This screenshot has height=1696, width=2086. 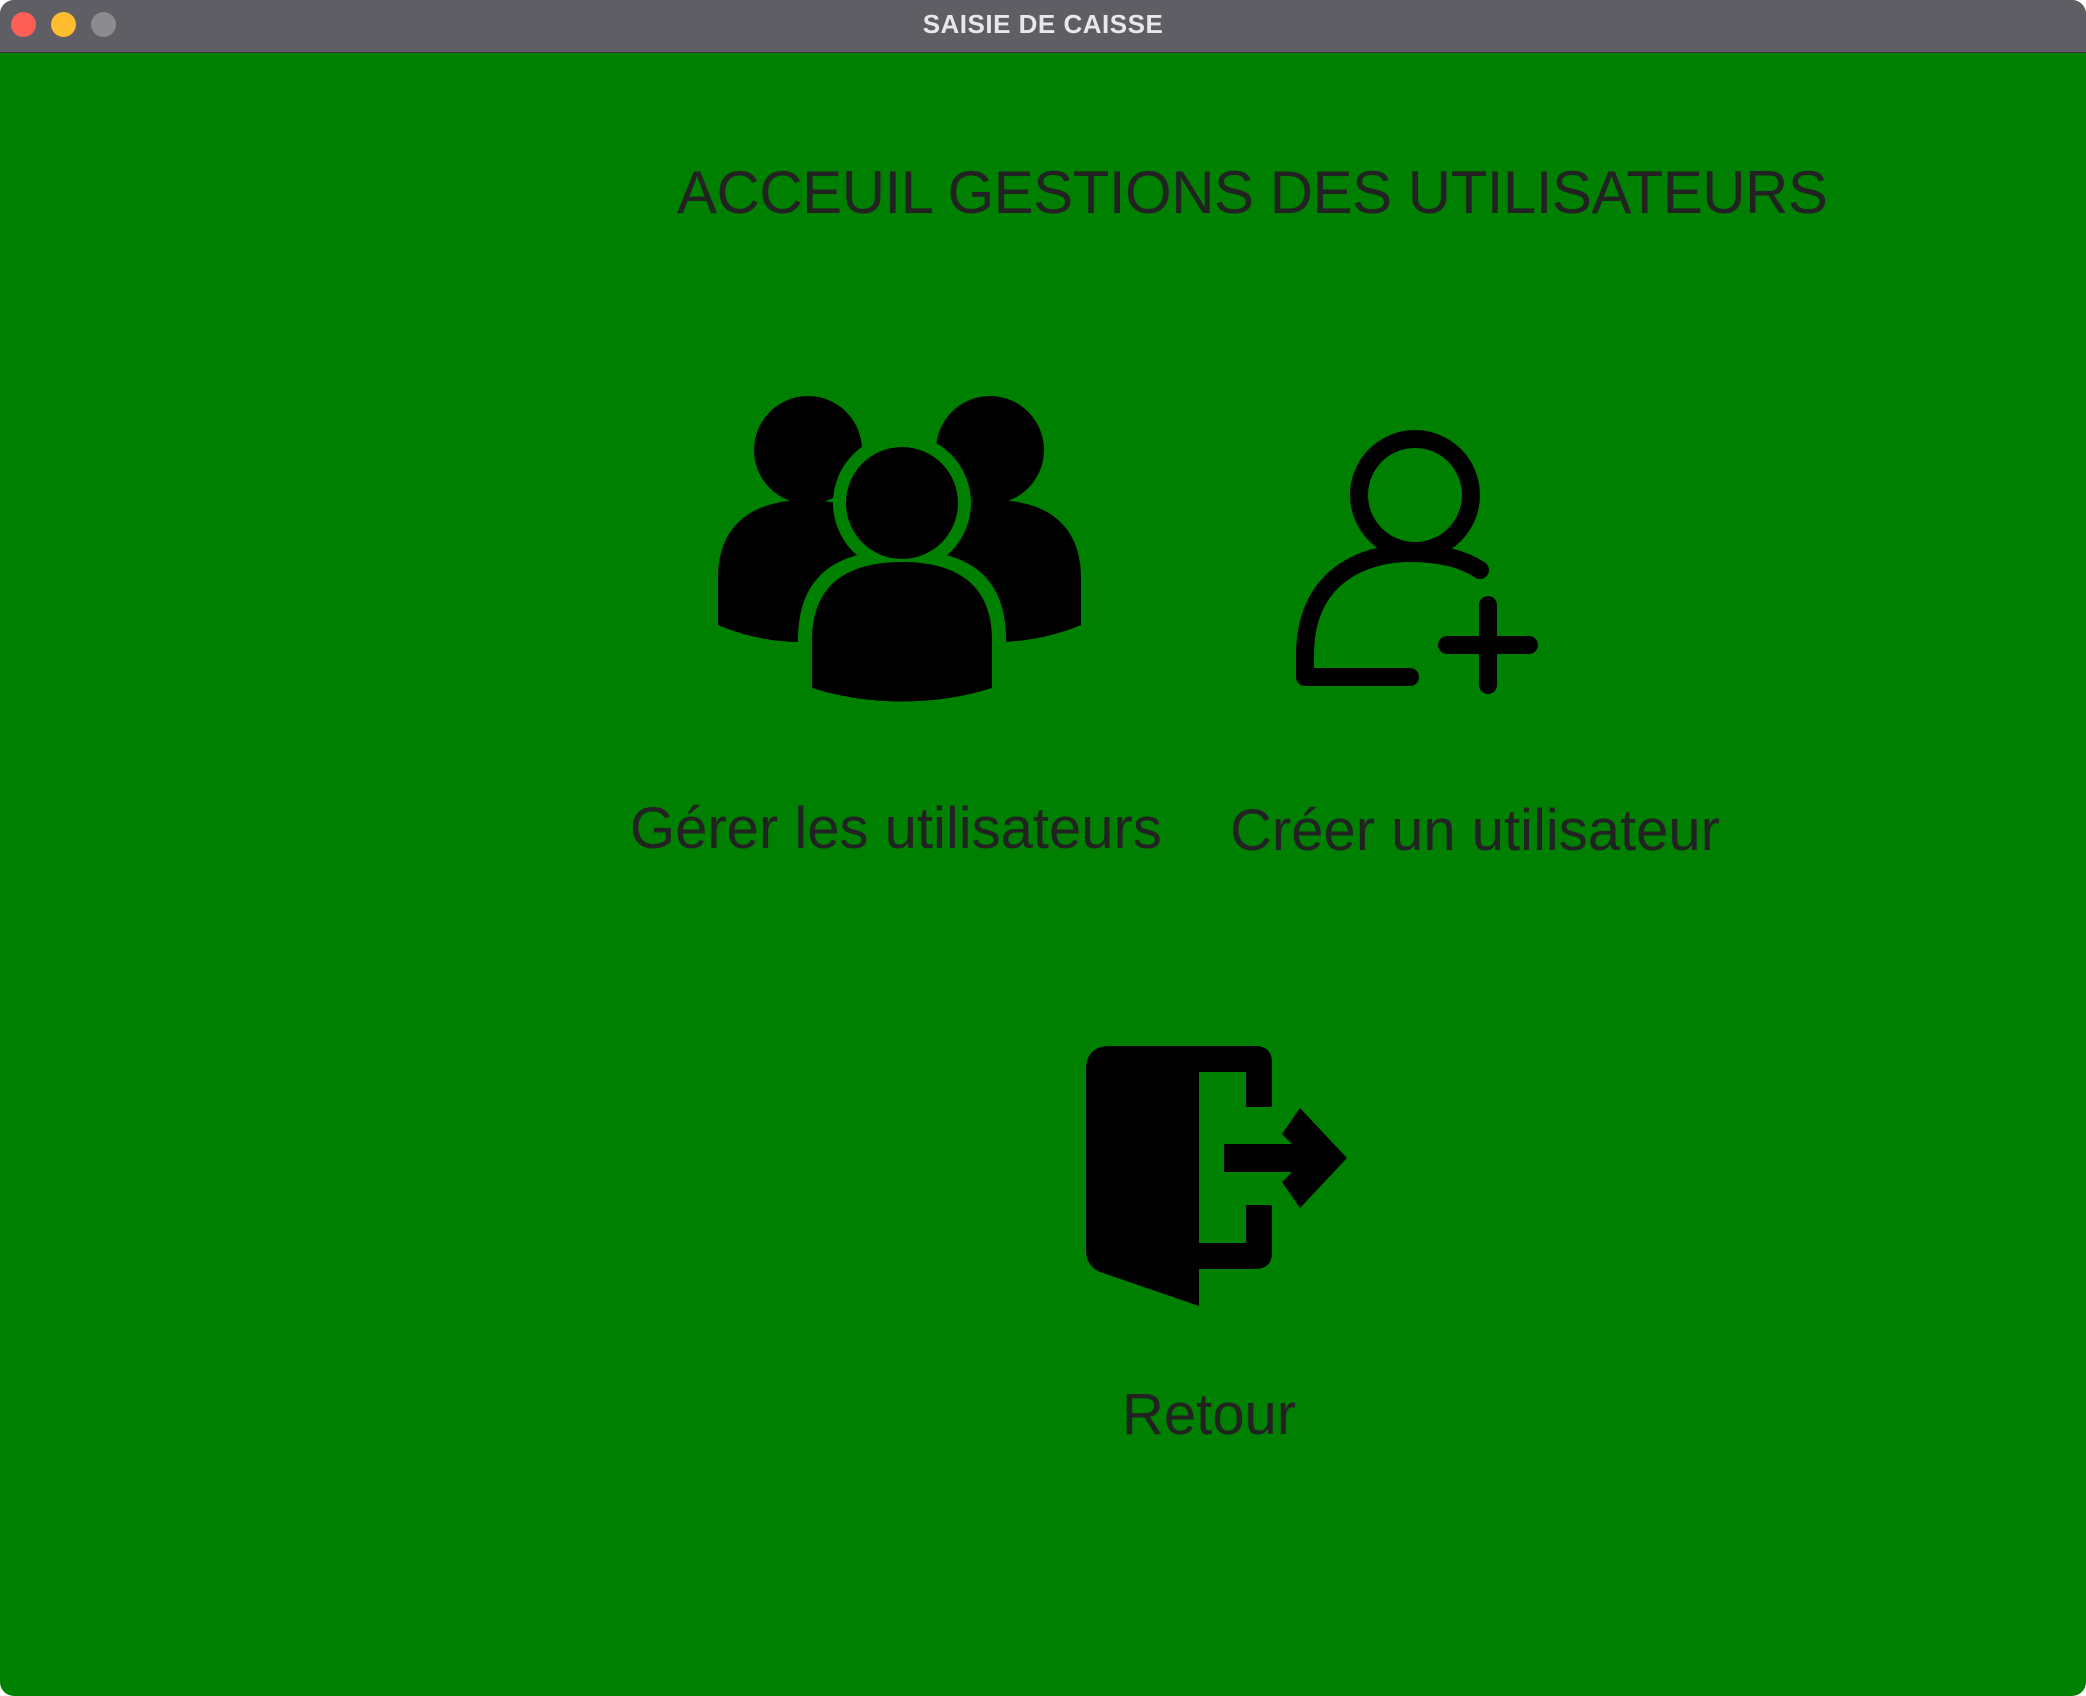 What do you see at coordinates (1415, 560) in the screenshot?
I see `user-add-icon` at bounding box center [1415, 560].